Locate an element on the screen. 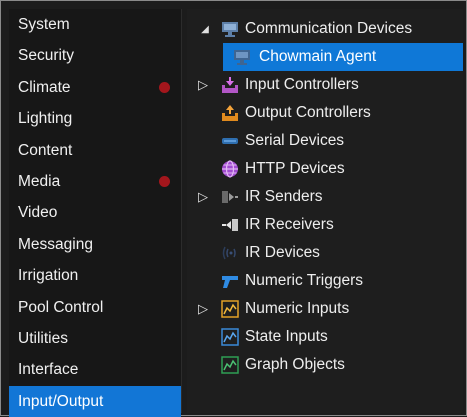  sidebar-item-label: Content is located at coordinates (45, 150).